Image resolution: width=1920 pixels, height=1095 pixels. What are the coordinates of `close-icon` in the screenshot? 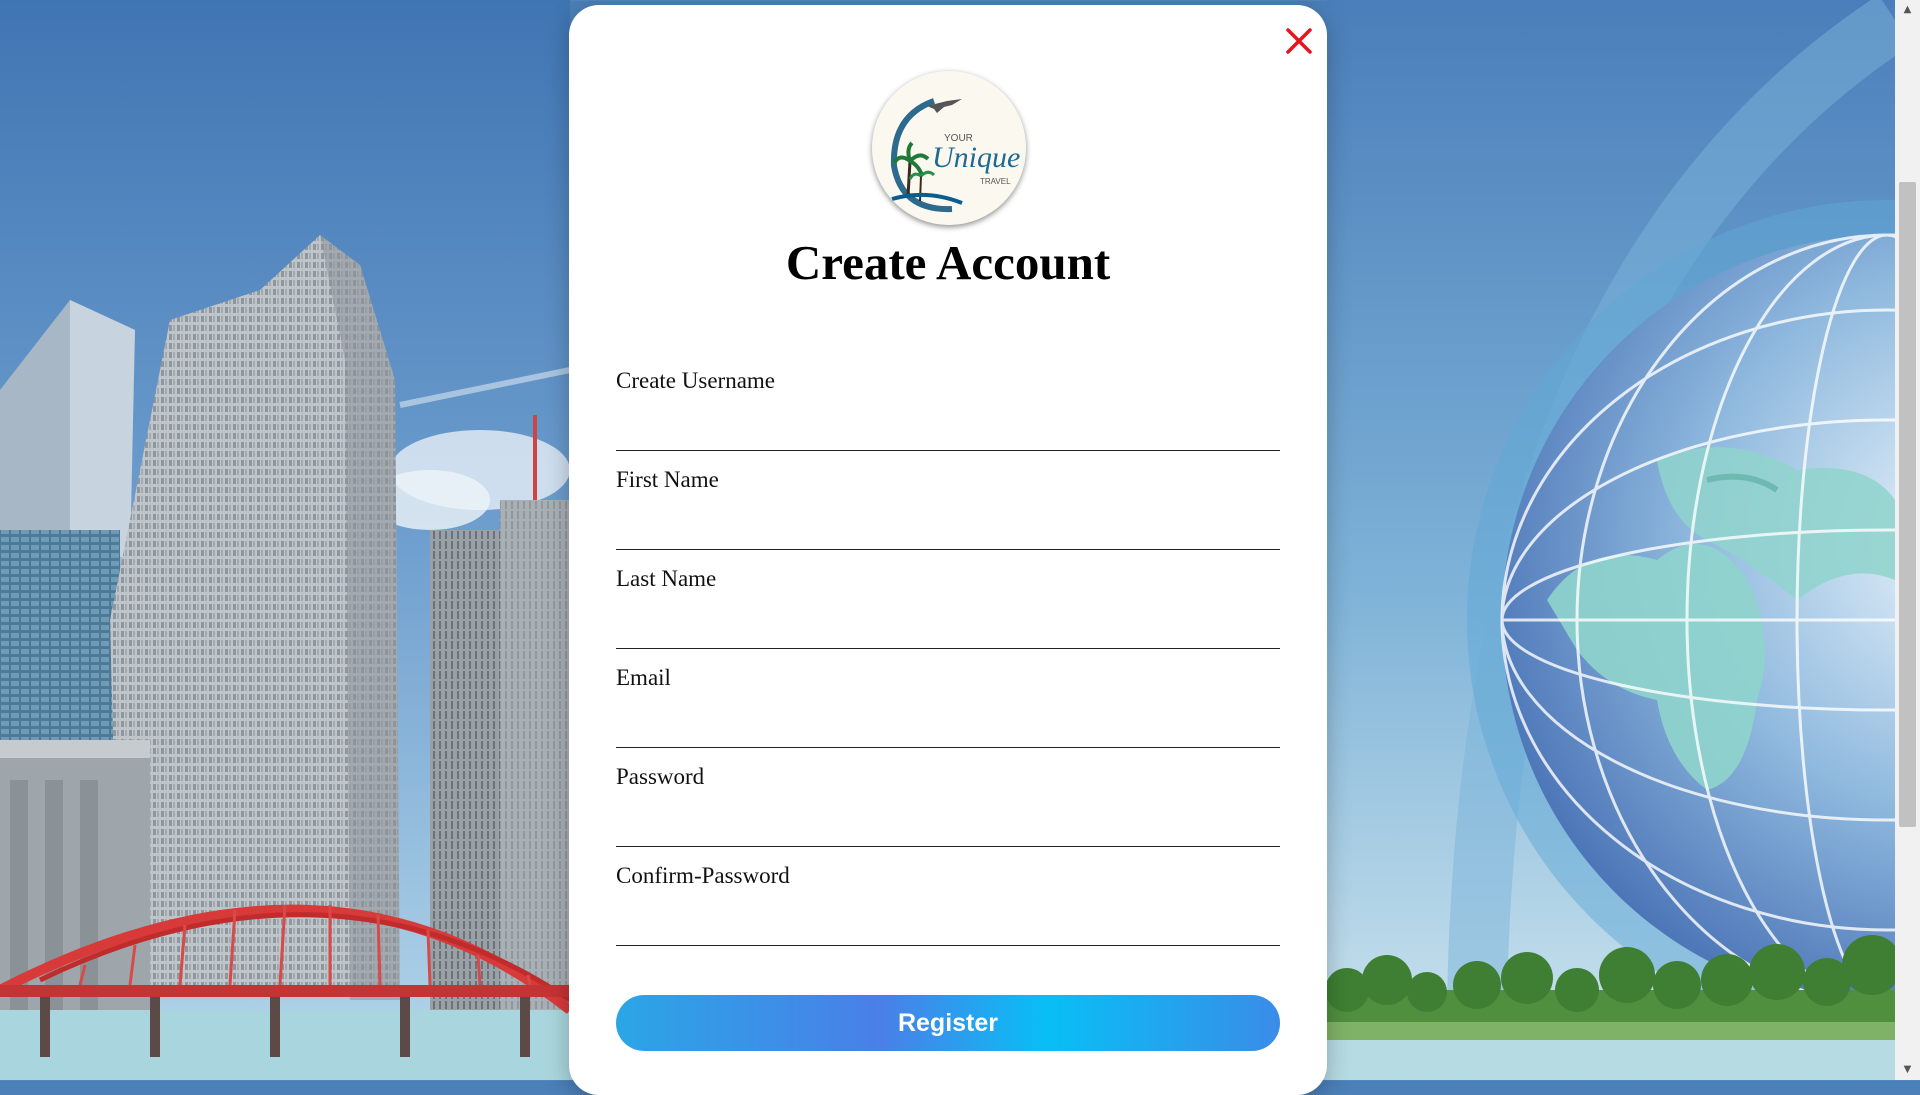 It's located at (1299, 41).